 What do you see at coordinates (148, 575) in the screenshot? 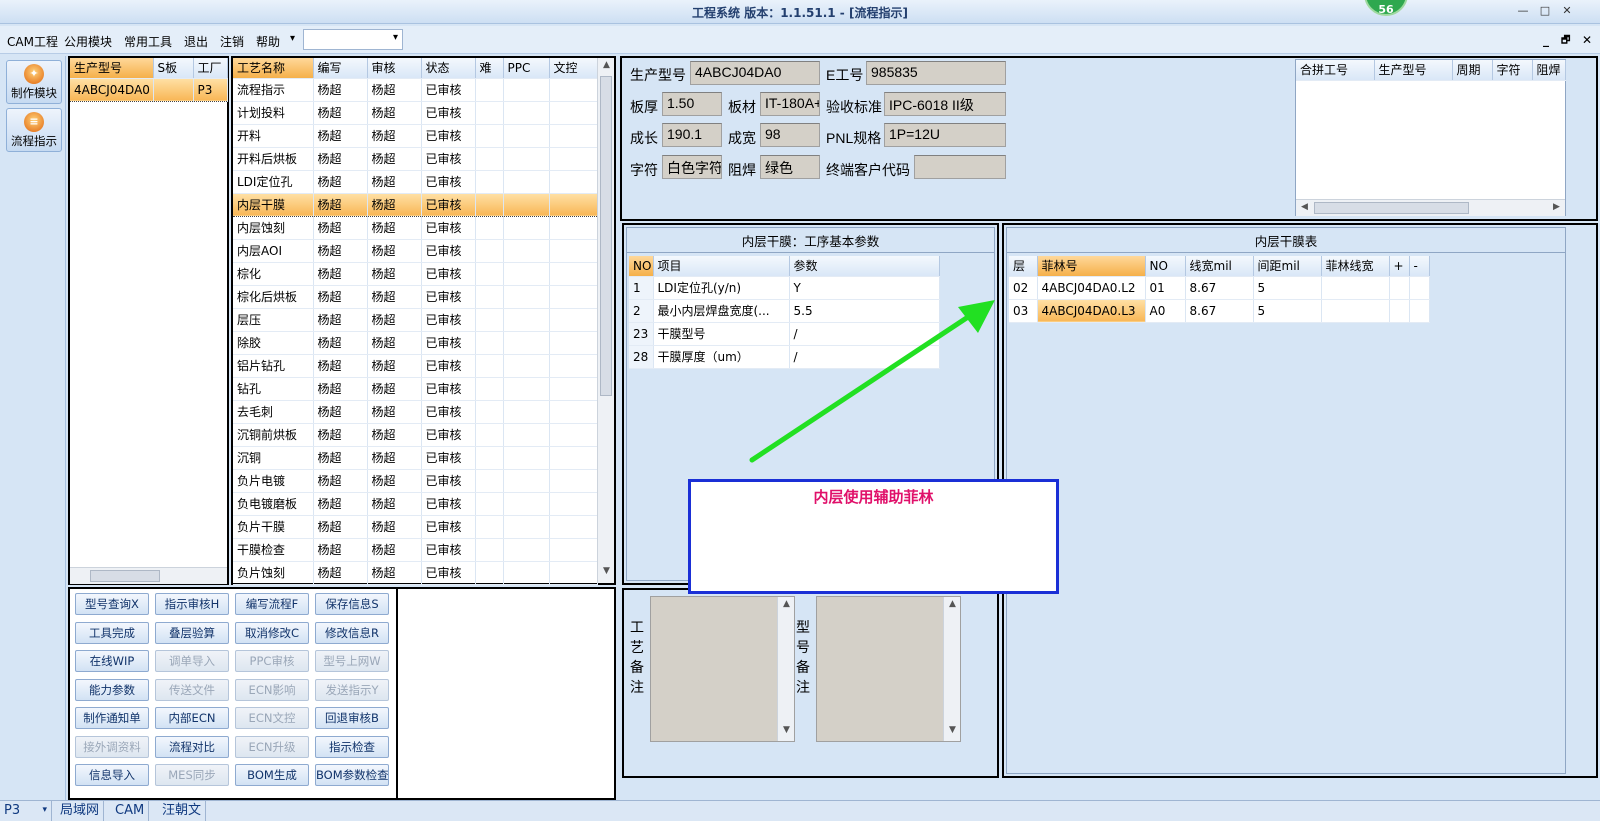
I see `model-hscrollbar` at bounding box center [148, 575].